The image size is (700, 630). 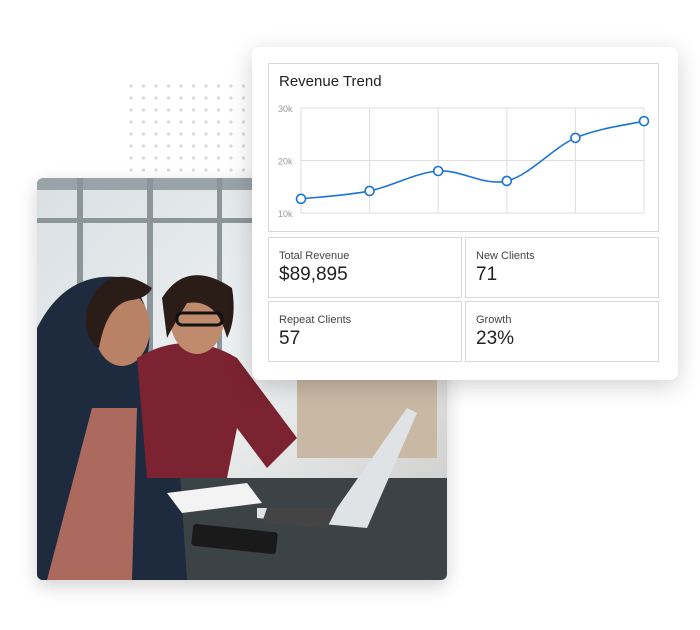 What do you see at coordinates (290, 338) in the screenshot?
I see `stat-value: 57` at bounding box center [290, 338].